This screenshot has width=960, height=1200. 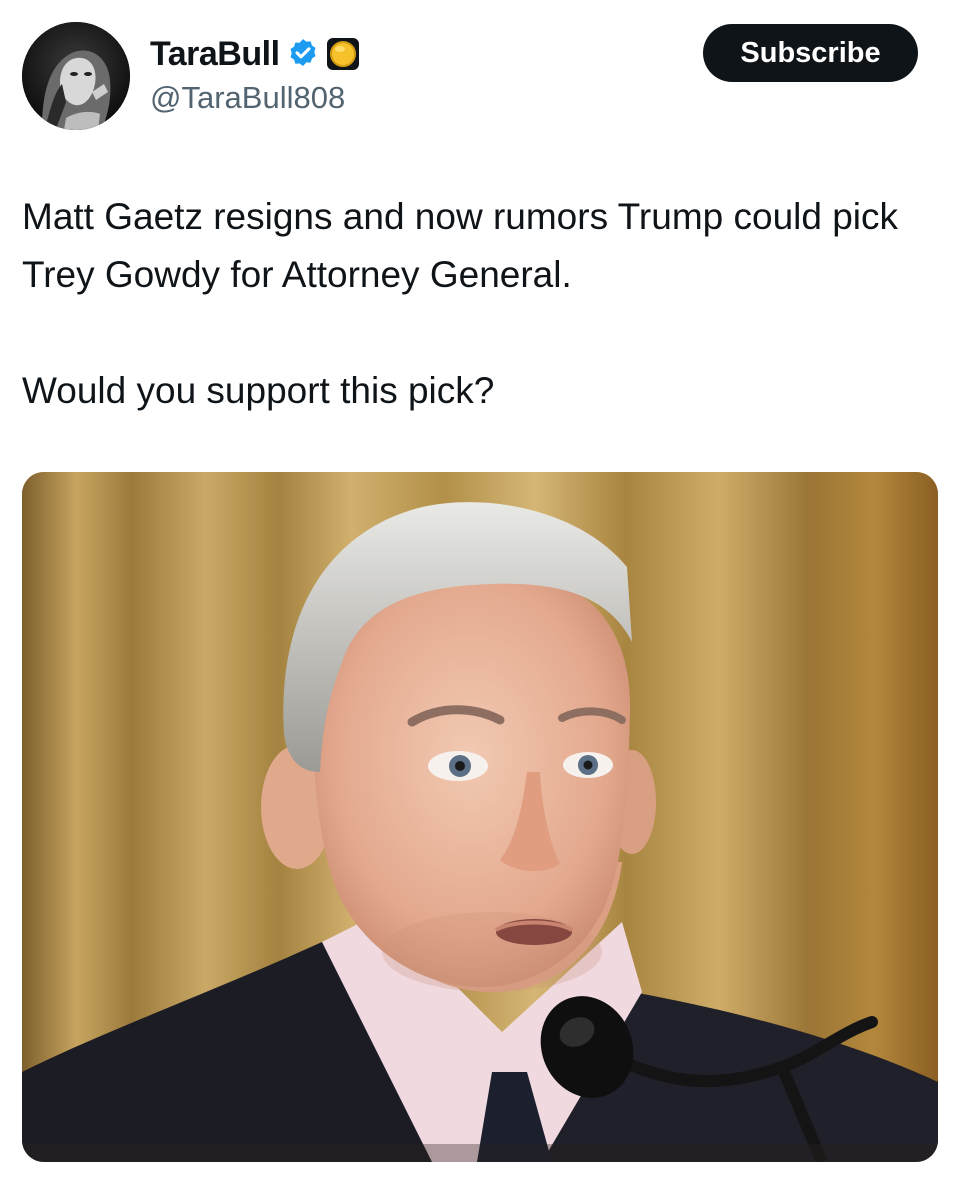 What do you see at coordinates (76, 76) in the screenshot?
I see `author-avatar` at bounding box center [76, 76].